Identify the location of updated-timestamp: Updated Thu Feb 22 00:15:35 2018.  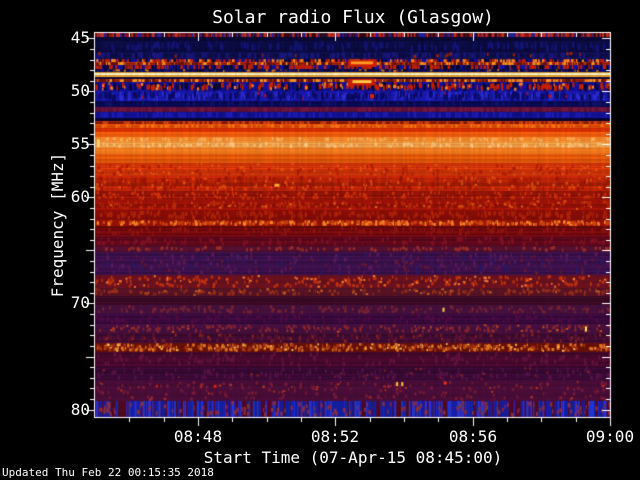
(108, 472).